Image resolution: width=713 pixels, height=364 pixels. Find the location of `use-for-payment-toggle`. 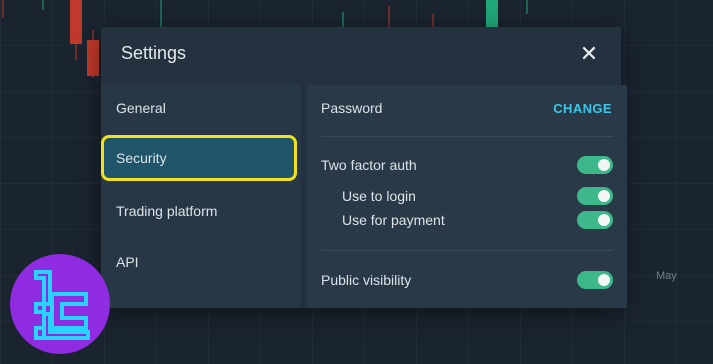

use-for-payment-toggle is located at coordinates (595, 220).